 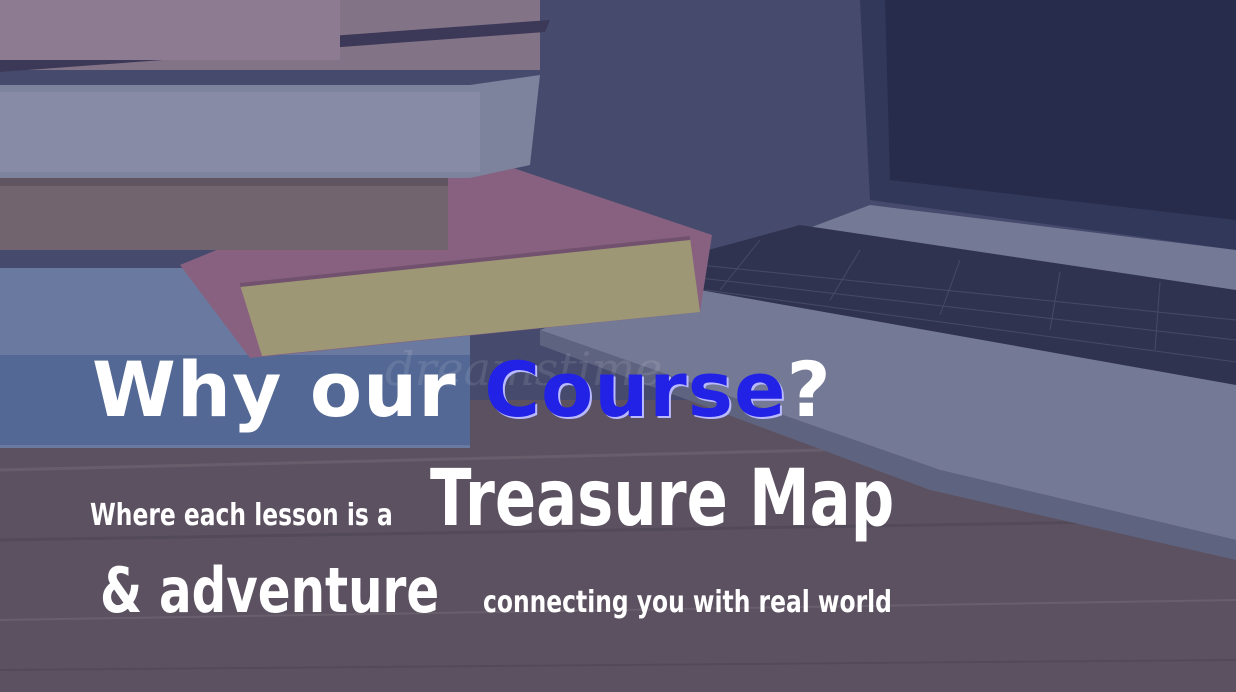 I want to click on headline-suffix: ?, so click(x=809, y=389).